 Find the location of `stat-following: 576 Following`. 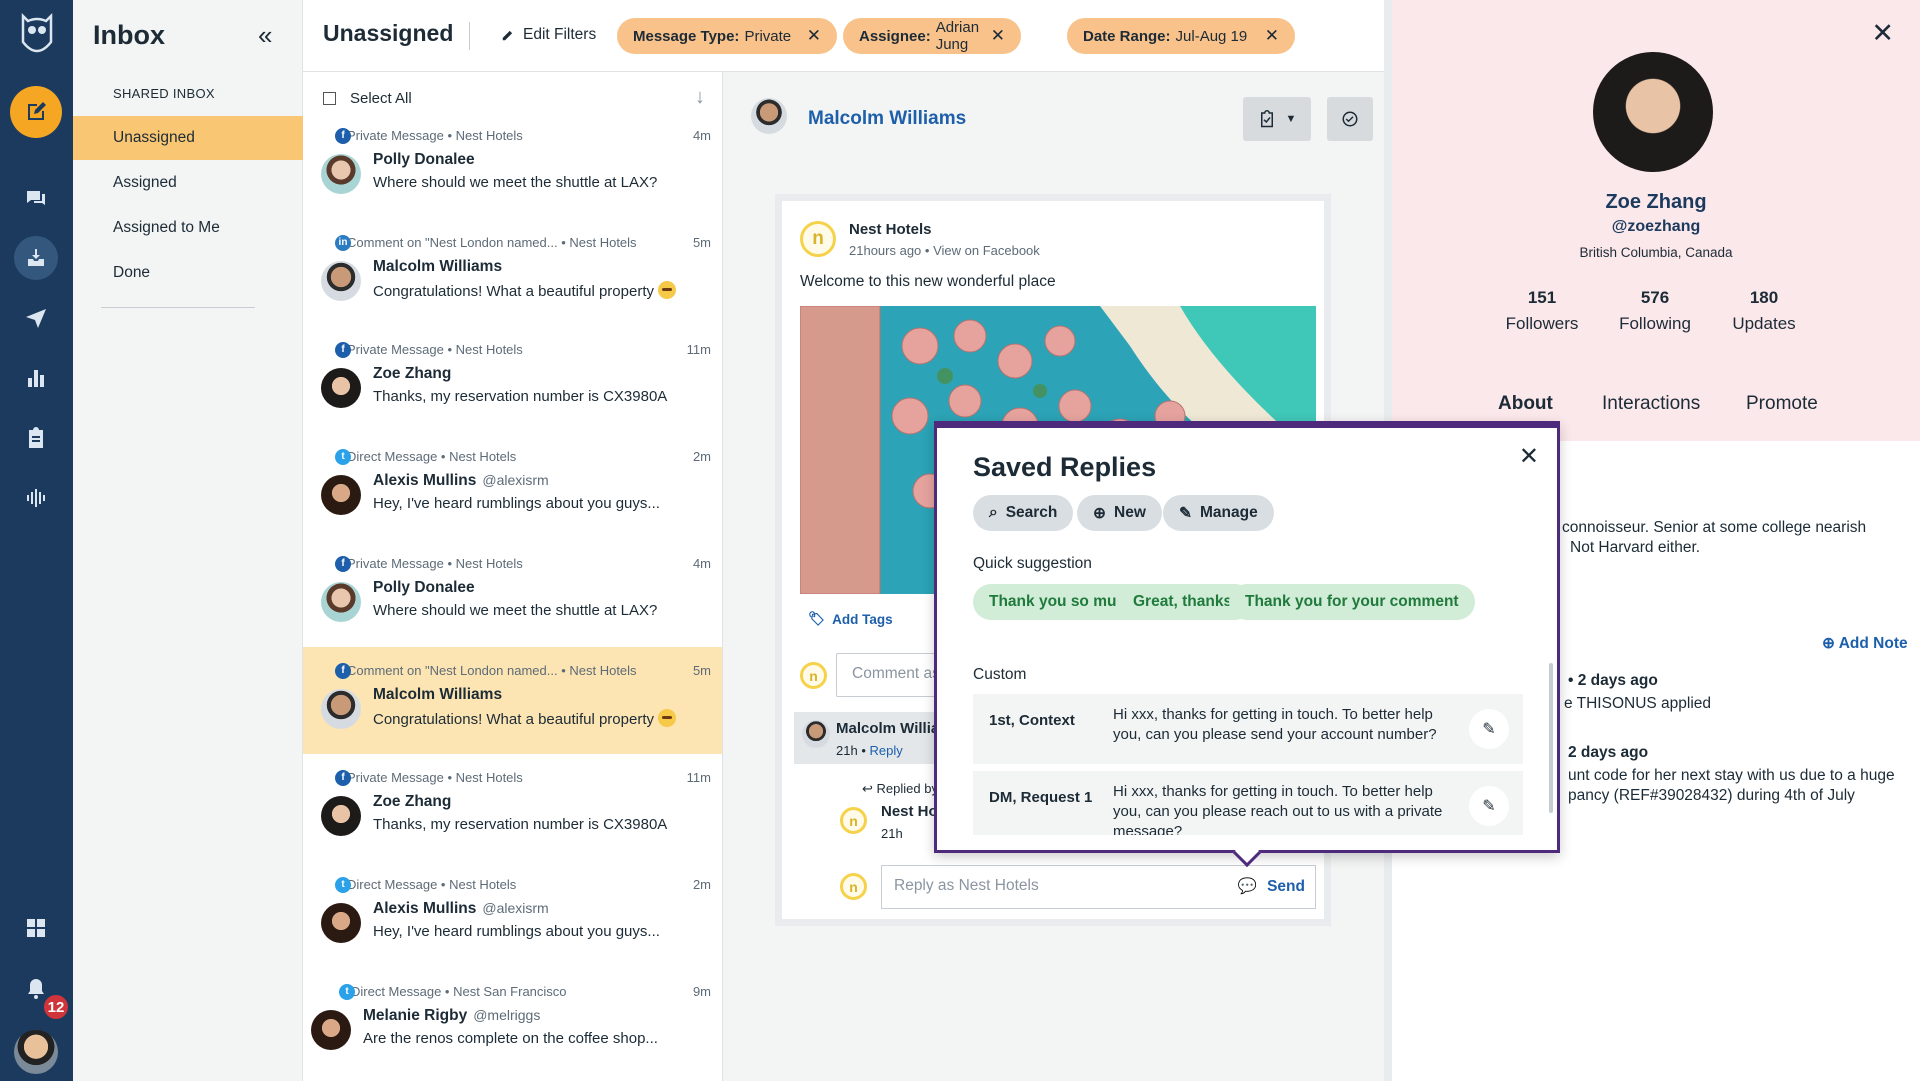

stat-following: 576 Following is located at coordinates (1655, 311).